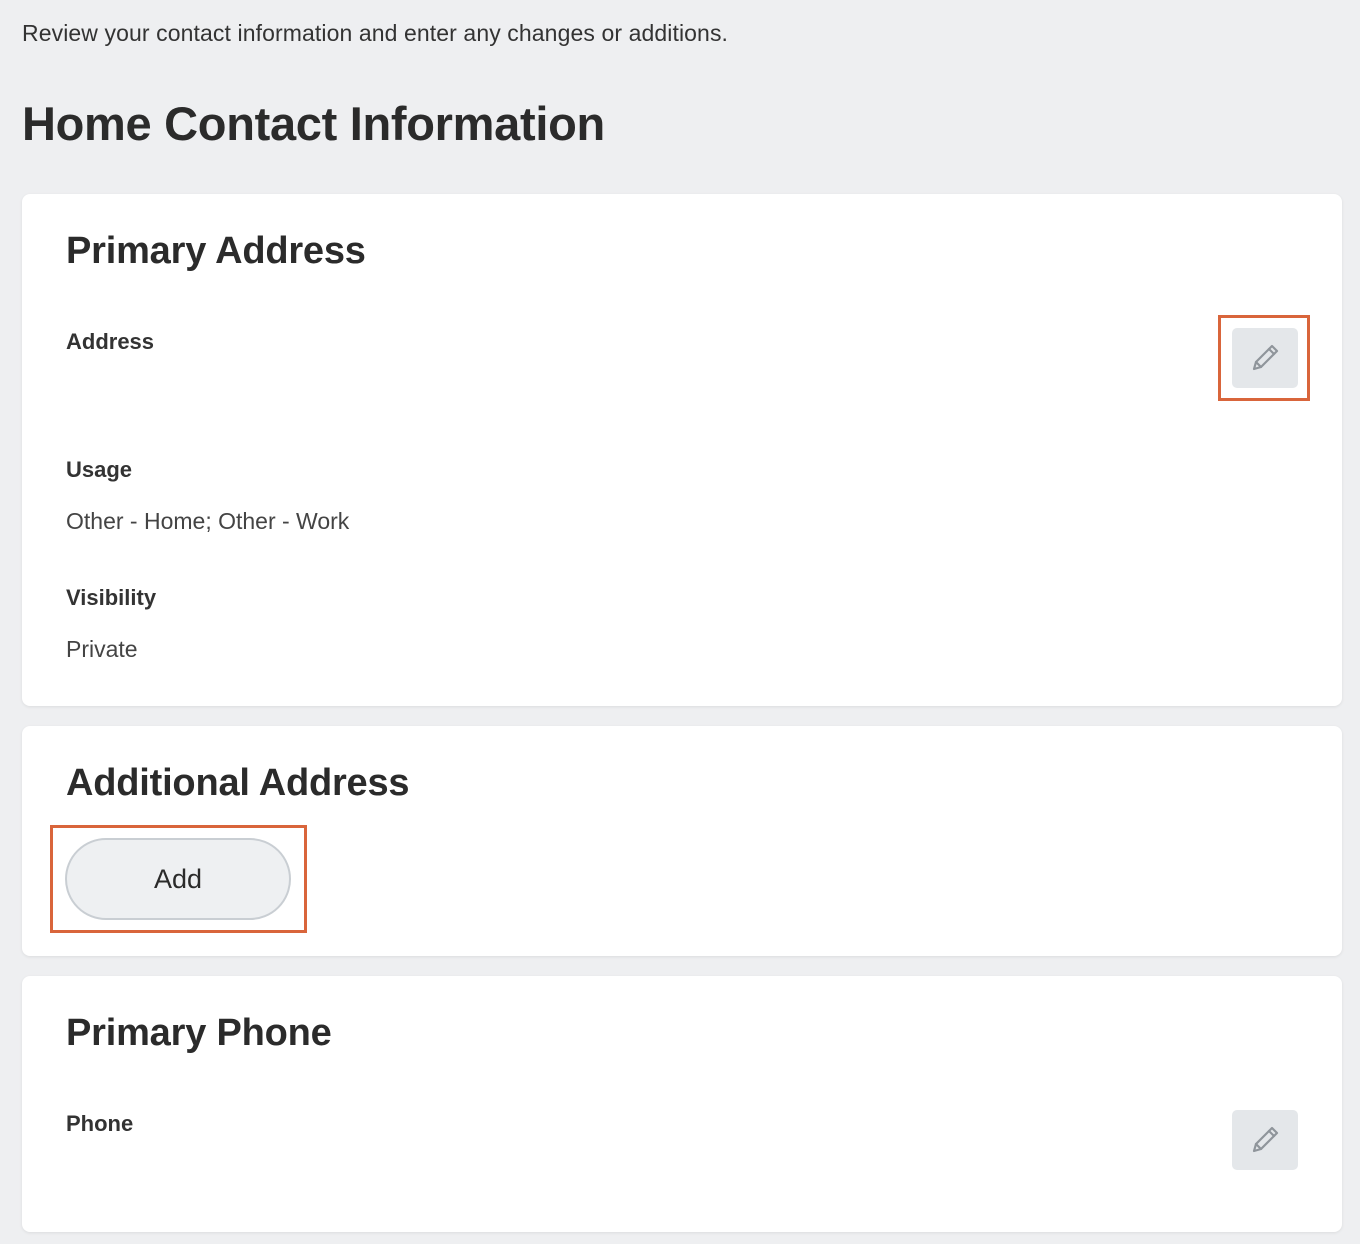 This screenshot has height=1244, width=1360. Describe the element at coordinates (102, 649) in the screenshot. I see `visibility-value: Private` at that location.